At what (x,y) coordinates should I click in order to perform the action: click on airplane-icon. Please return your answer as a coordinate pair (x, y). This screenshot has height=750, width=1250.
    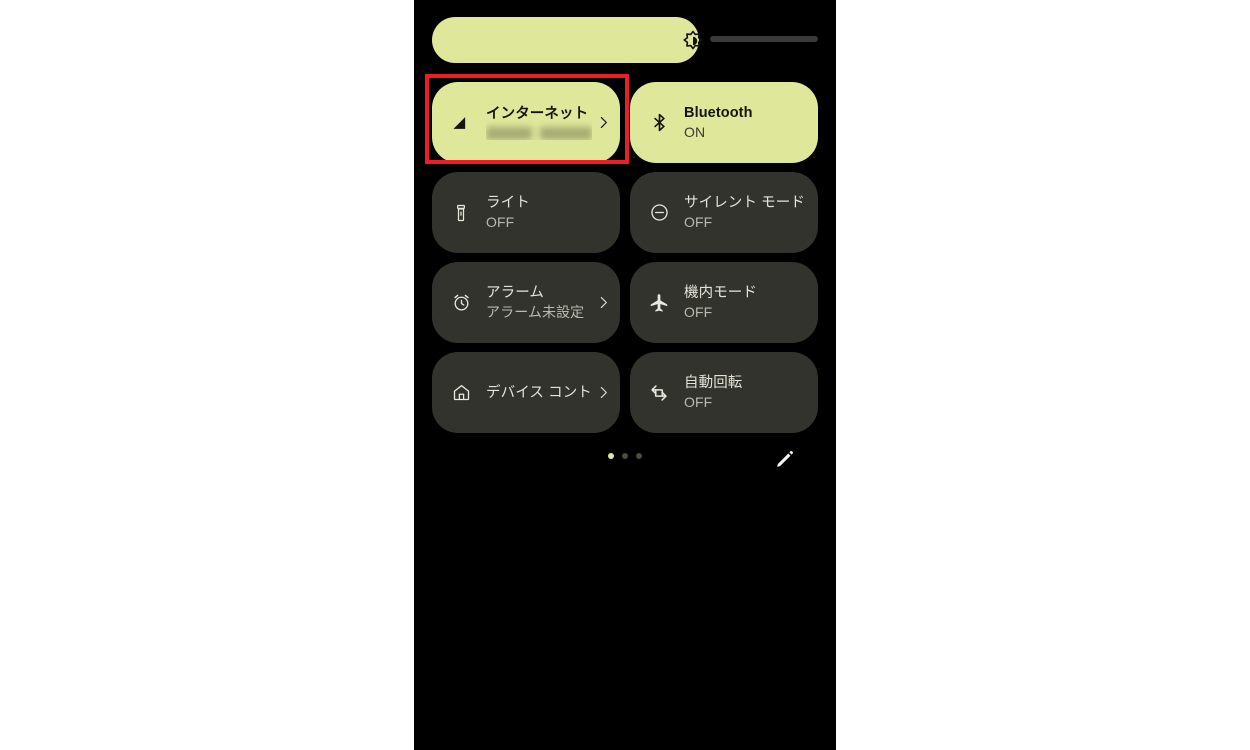
    Looking at the image, I should click on (659, 303).